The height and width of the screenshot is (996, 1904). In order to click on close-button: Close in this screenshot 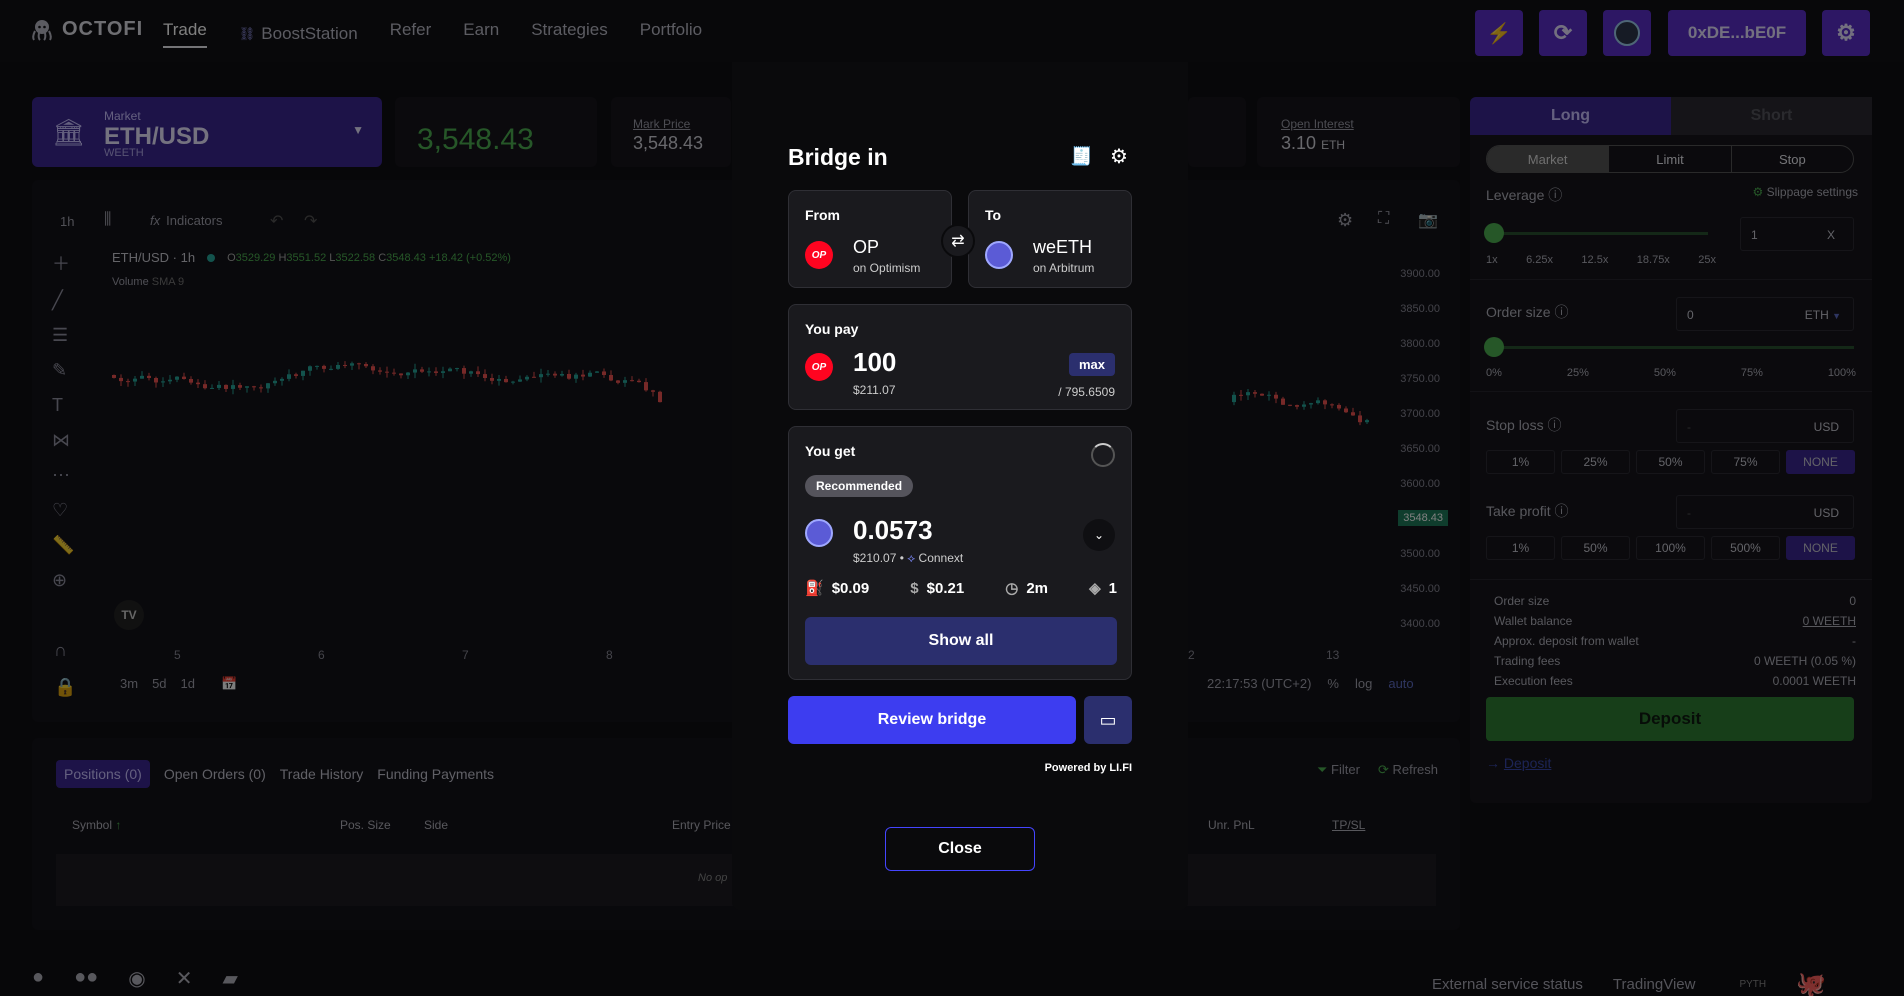, I will do `click(960, 849)`.